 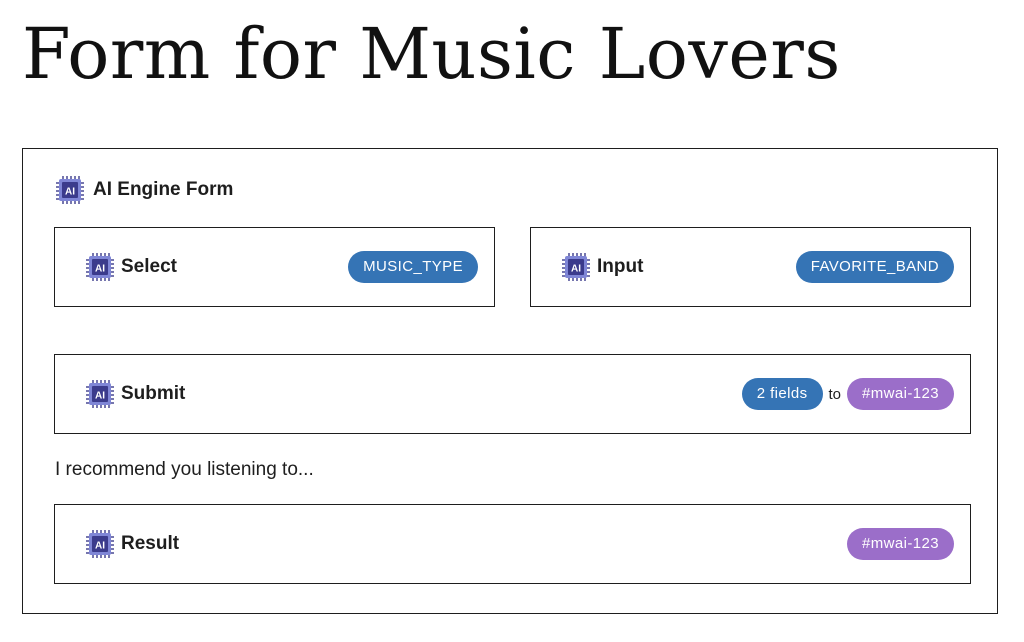 I want to click on select-block-label: Select, so click(x=149, y=266).